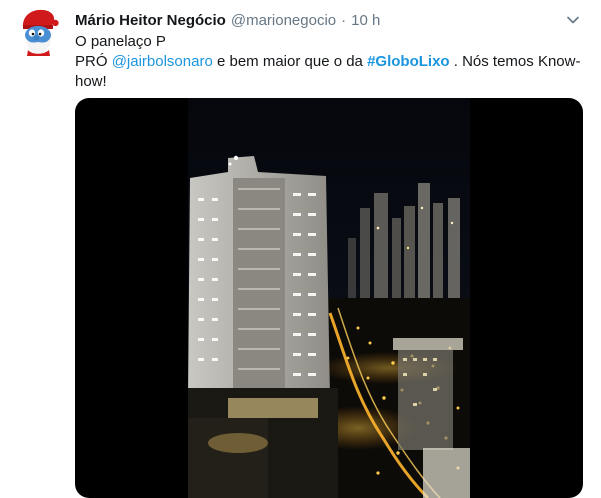 The width and height of the screenshot is (601, 498). I want to click on timestamp: 10 h, so click(365, 21).